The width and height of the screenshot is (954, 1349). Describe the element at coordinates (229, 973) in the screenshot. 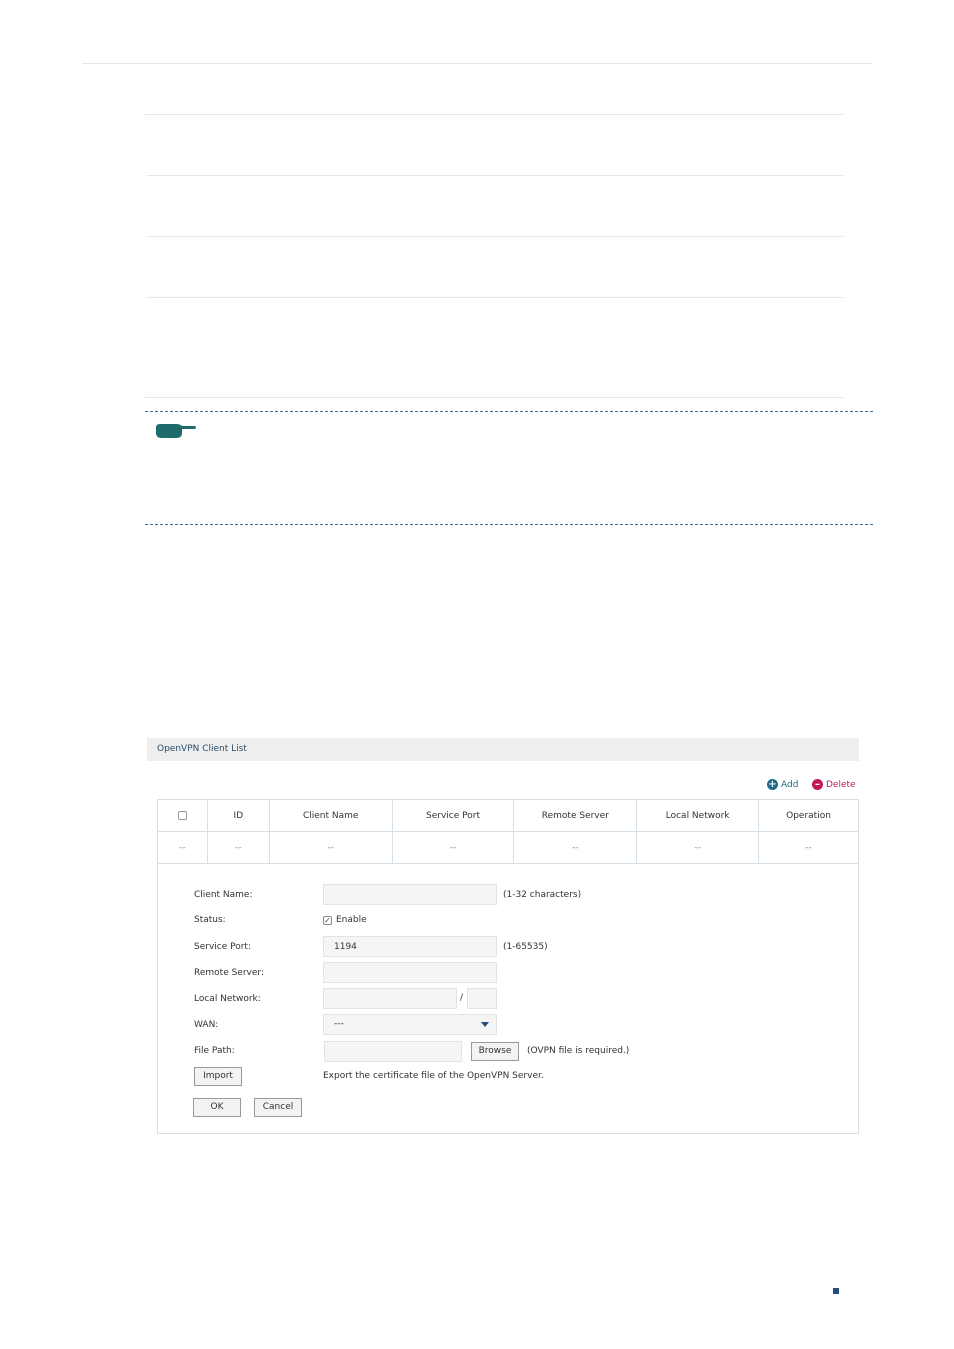

I see `remote-server-label: Remote Server:` at that location.